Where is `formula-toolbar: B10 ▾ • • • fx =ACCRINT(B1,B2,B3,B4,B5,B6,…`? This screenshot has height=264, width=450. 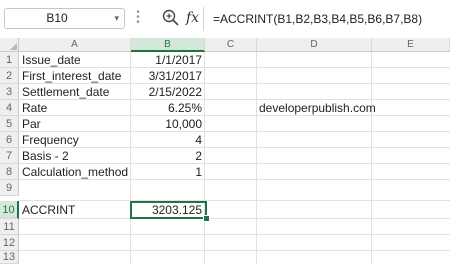 formula-toolbar: B10 ▾ • • • fx =ACCRINT(B1,B2,B3,B4,B5,B6,… is located at coordinates (225, 19).